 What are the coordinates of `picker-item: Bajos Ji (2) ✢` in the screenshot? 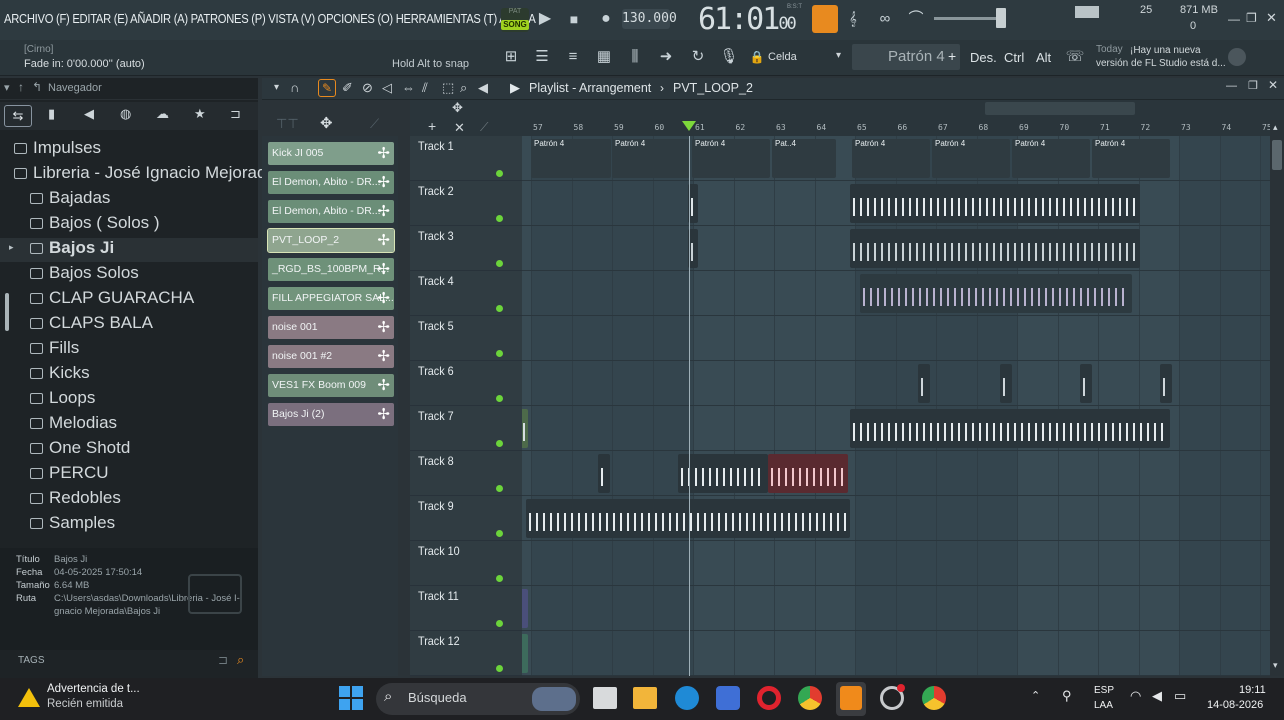 It's located at (331, 414).